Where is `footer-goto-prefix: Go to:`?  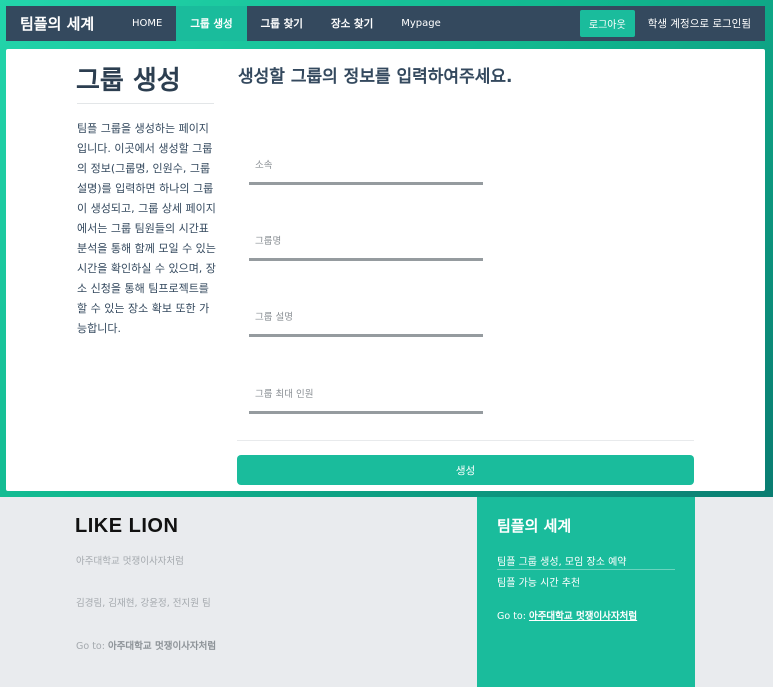 footer-goto-prefix: Go to: is located at coordinates (92, 646).